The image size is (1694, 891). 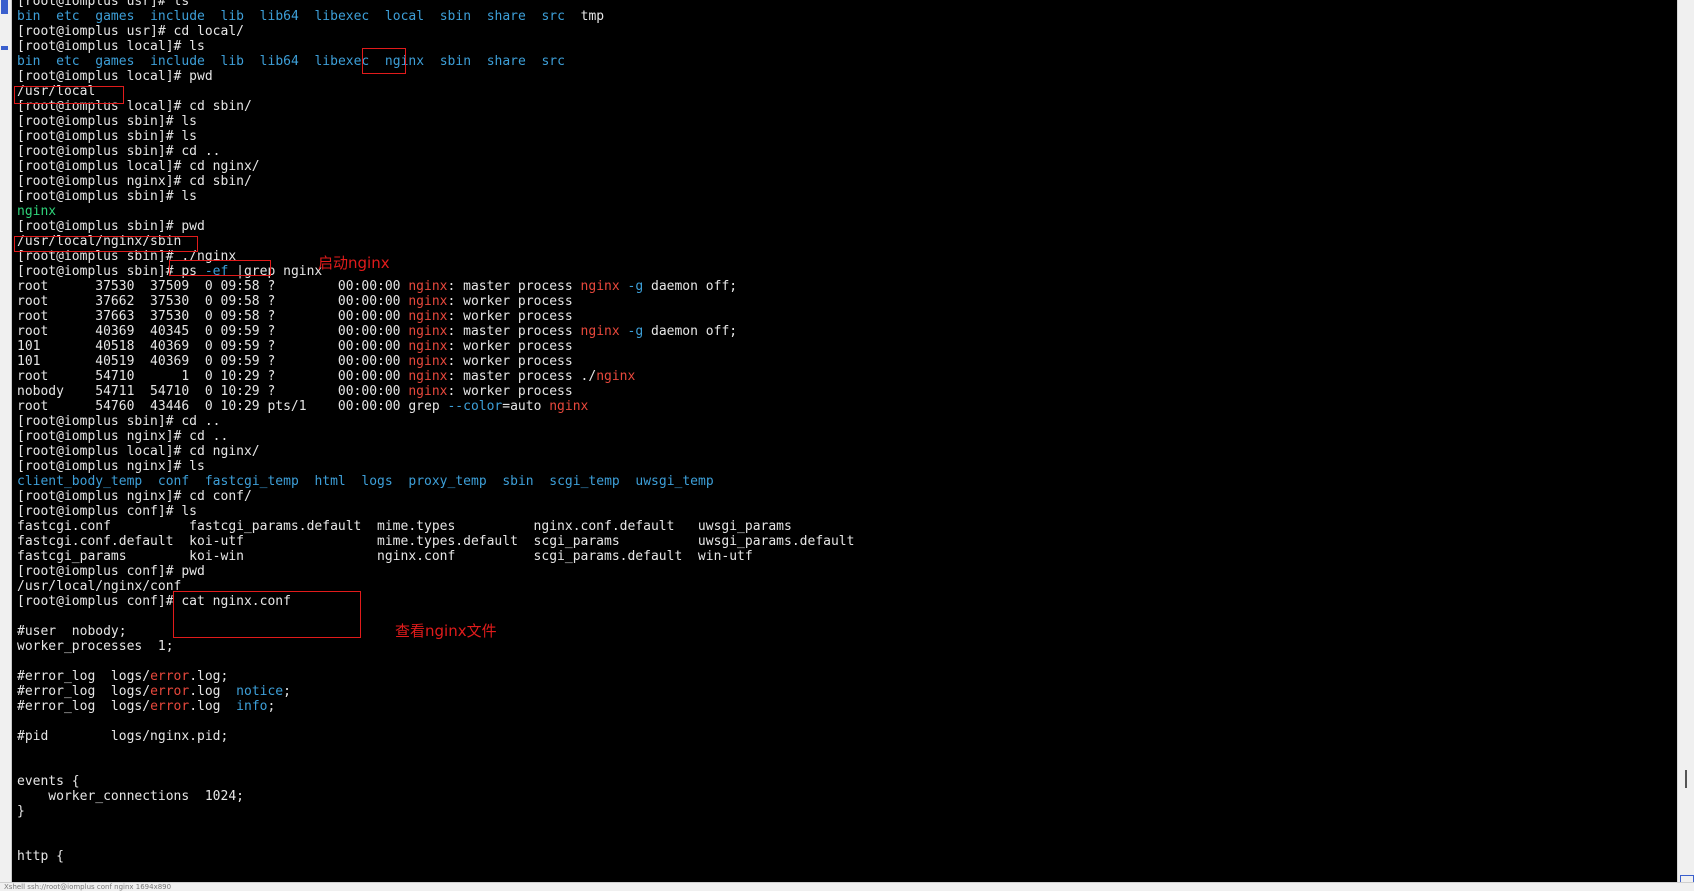 I want to click on terminal-text: [root@iomplus conf]# pwd, so click(x=111, y=571).